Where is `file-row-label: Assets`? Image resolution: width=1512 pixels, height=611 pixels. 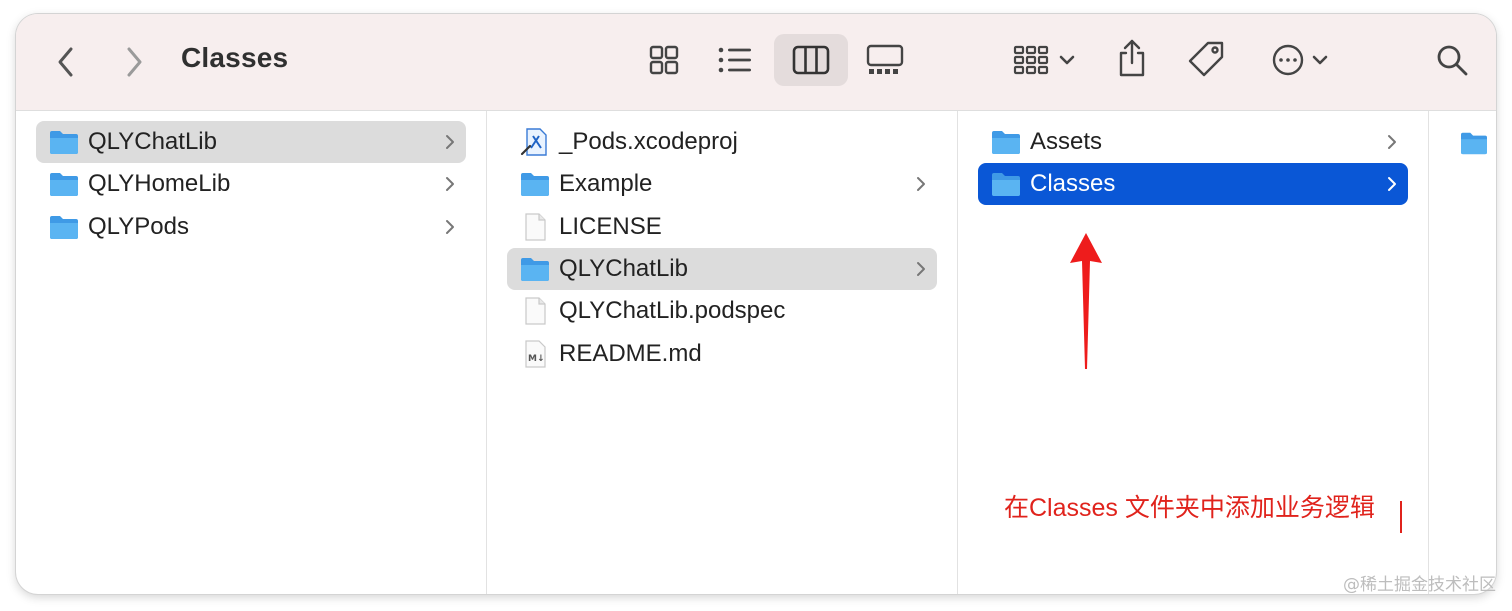 file-row-label: Assets is located at coordinates (1066, 141).